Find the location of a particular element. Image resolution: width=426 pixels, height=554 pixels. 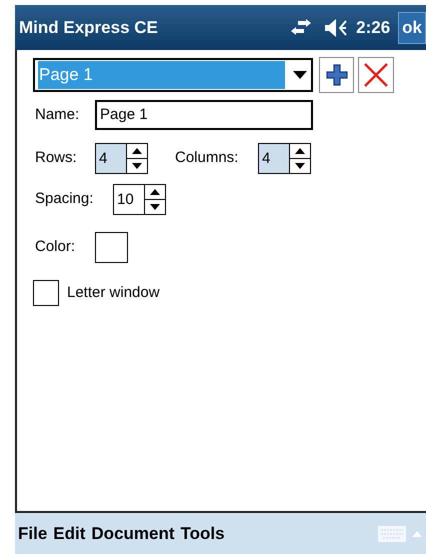

spinner-label: Spacing: is located at coordinates (64, 199).